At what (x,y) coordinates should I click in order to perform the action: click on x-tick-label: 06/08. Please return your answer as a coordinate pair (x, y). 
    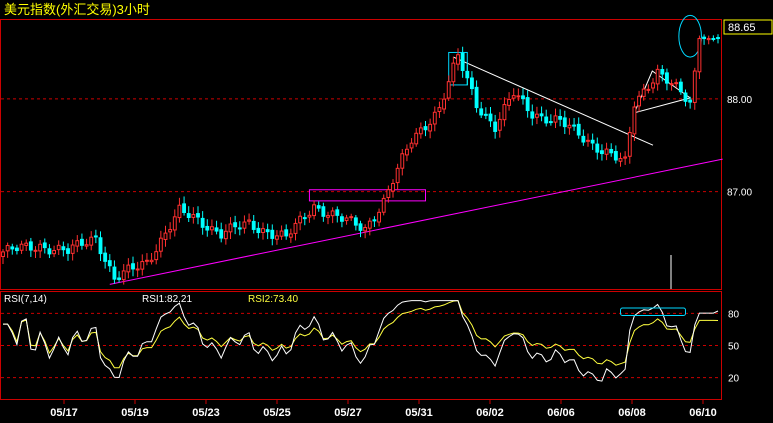
    Looking at the image, I should click on (632, 413).